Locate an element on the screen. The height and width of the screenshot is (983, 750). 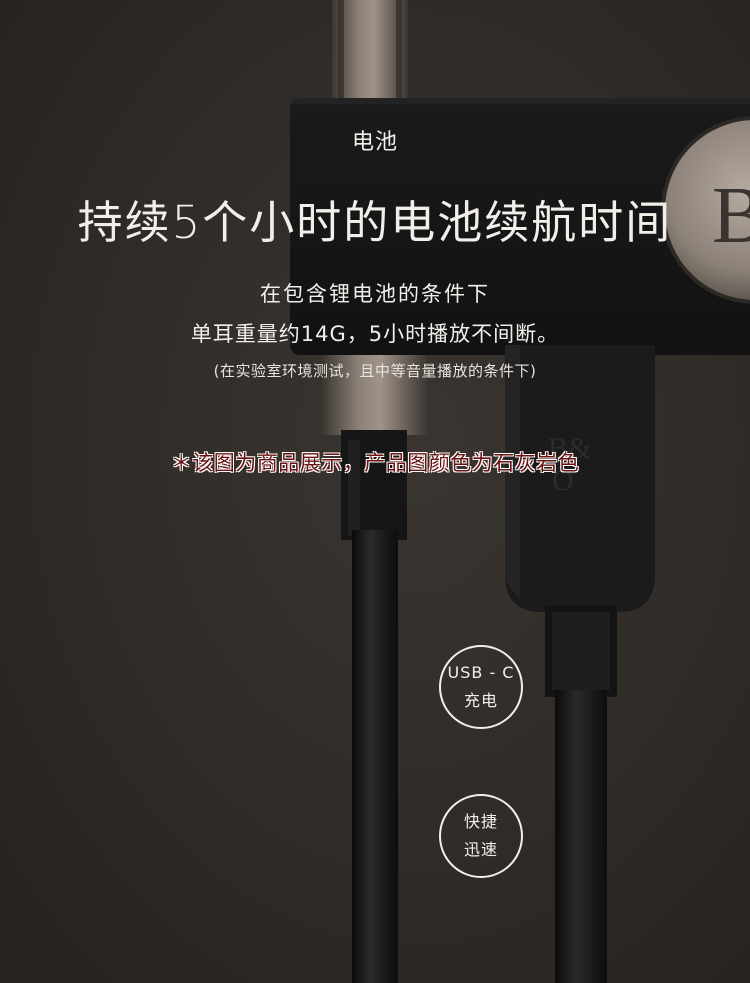
badge-line-2: 迅速 is located at coordinates (480, 849).